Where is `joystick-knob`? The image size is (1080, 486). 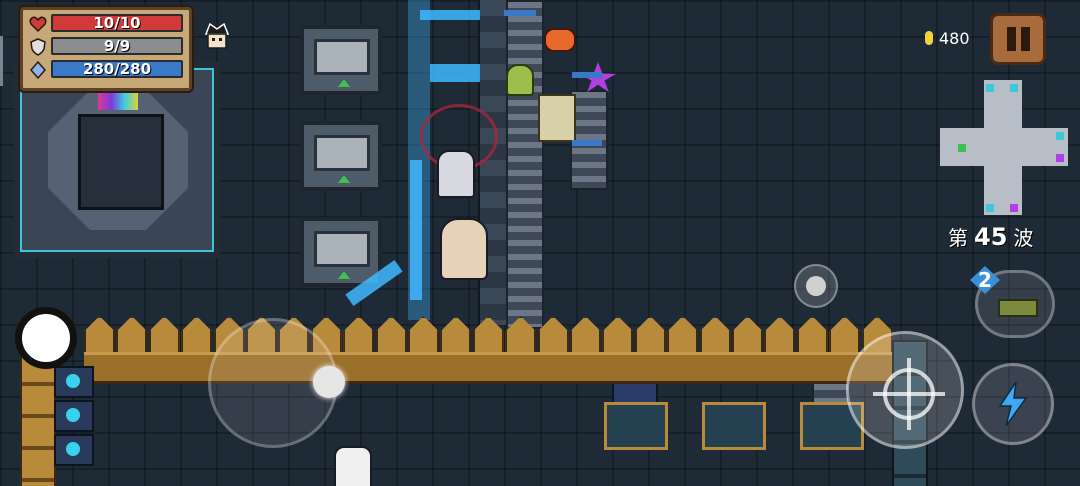
joystick-knob is located at coordinates (329, 382).